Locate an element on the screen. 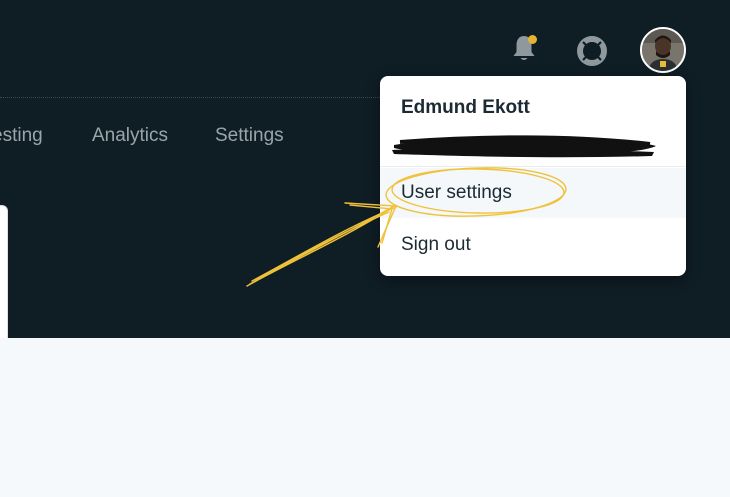 The image size is (730, 497). user-avatar is located at coordinates (663, 50).